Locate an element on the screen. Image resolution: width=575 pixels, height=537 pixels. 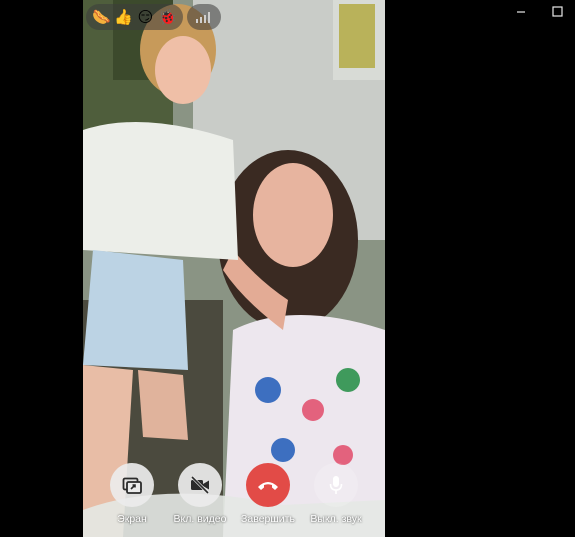
mute-control: Выкл. звук is located at coordinates (336, 494).